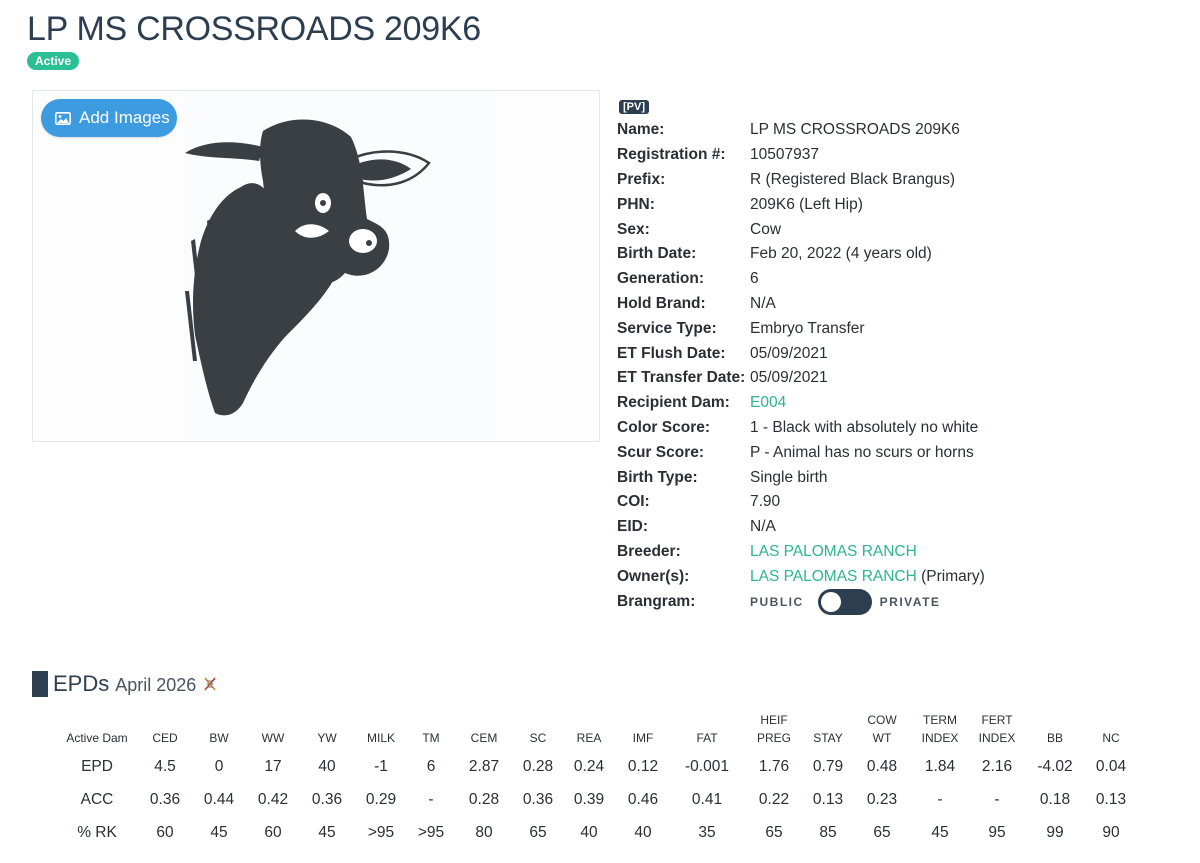 This screenshot has width=1200, height=863. What do you see at coordinates (882, 799) in the screenshot?
I see `epd-cell: 0.23` at bounding box center [882, 799].